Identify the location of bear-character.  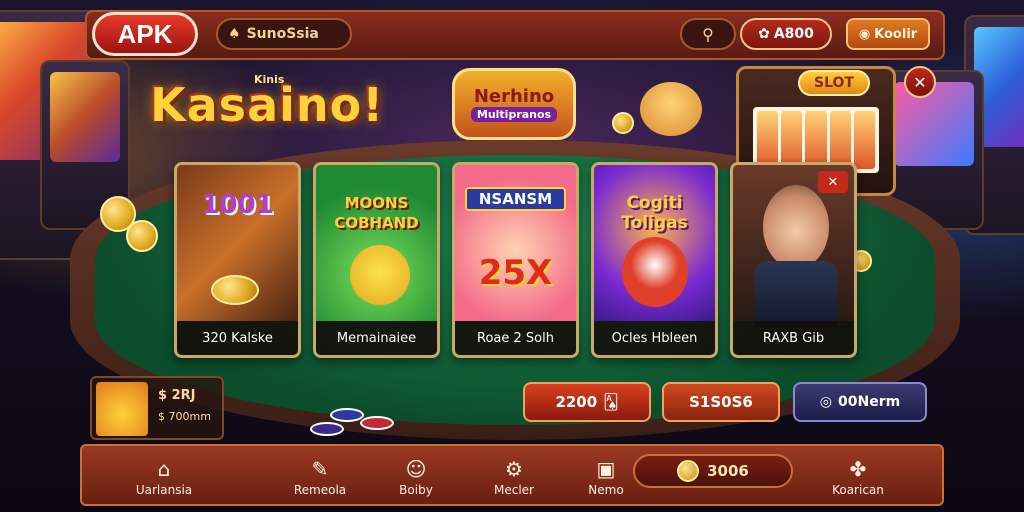
(655, 272).